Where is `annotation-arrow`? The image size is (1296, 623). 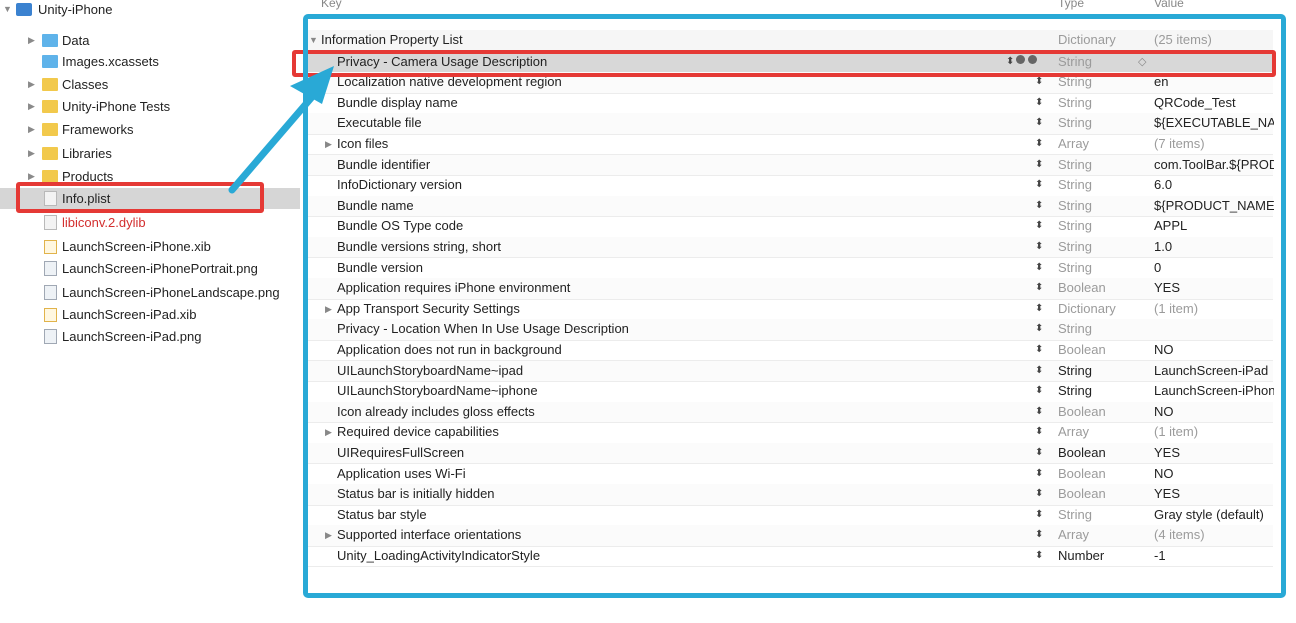
annotation-arrow is located at coordinates (281, 130).